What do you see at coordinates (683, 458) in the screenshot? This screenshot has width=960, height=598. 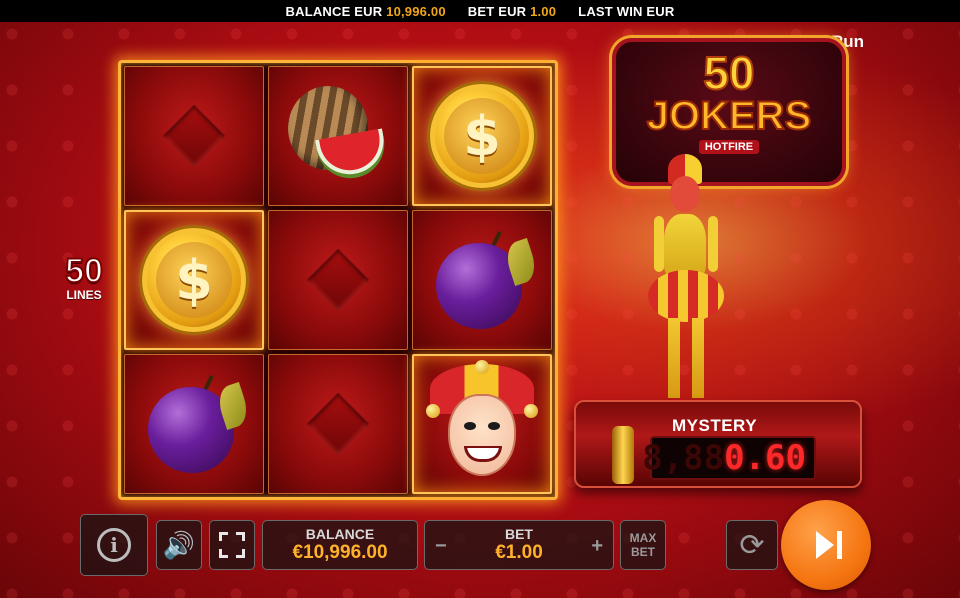 I see `mystery-ghost-digits: 8,88` at bounding box center [683, 458].